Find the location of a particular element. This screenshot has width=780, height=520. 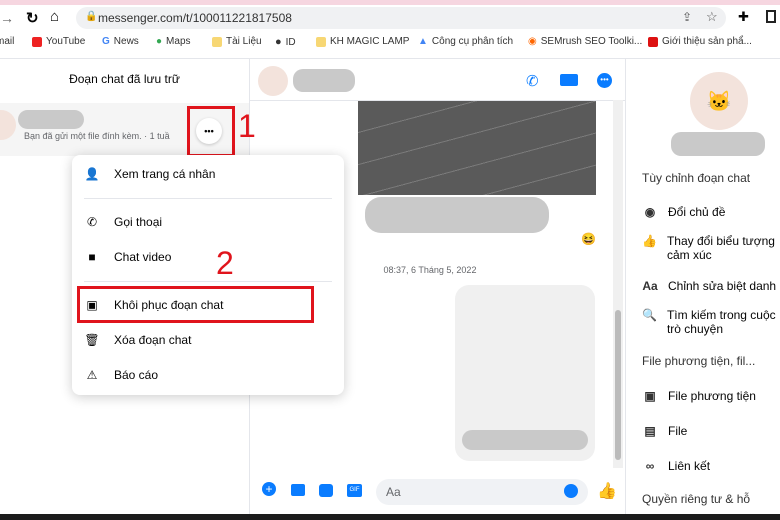

plus-icon: + is located at coordinates (269, 489).